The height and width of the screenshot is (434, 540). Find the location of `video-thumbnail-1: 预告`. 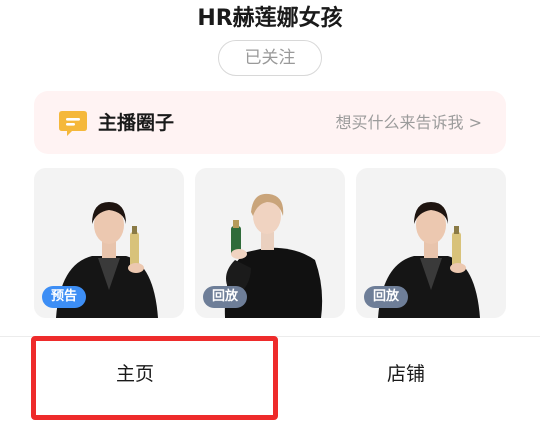

video-thumbnail-1: 预告 is located at coordinates (109, 243).